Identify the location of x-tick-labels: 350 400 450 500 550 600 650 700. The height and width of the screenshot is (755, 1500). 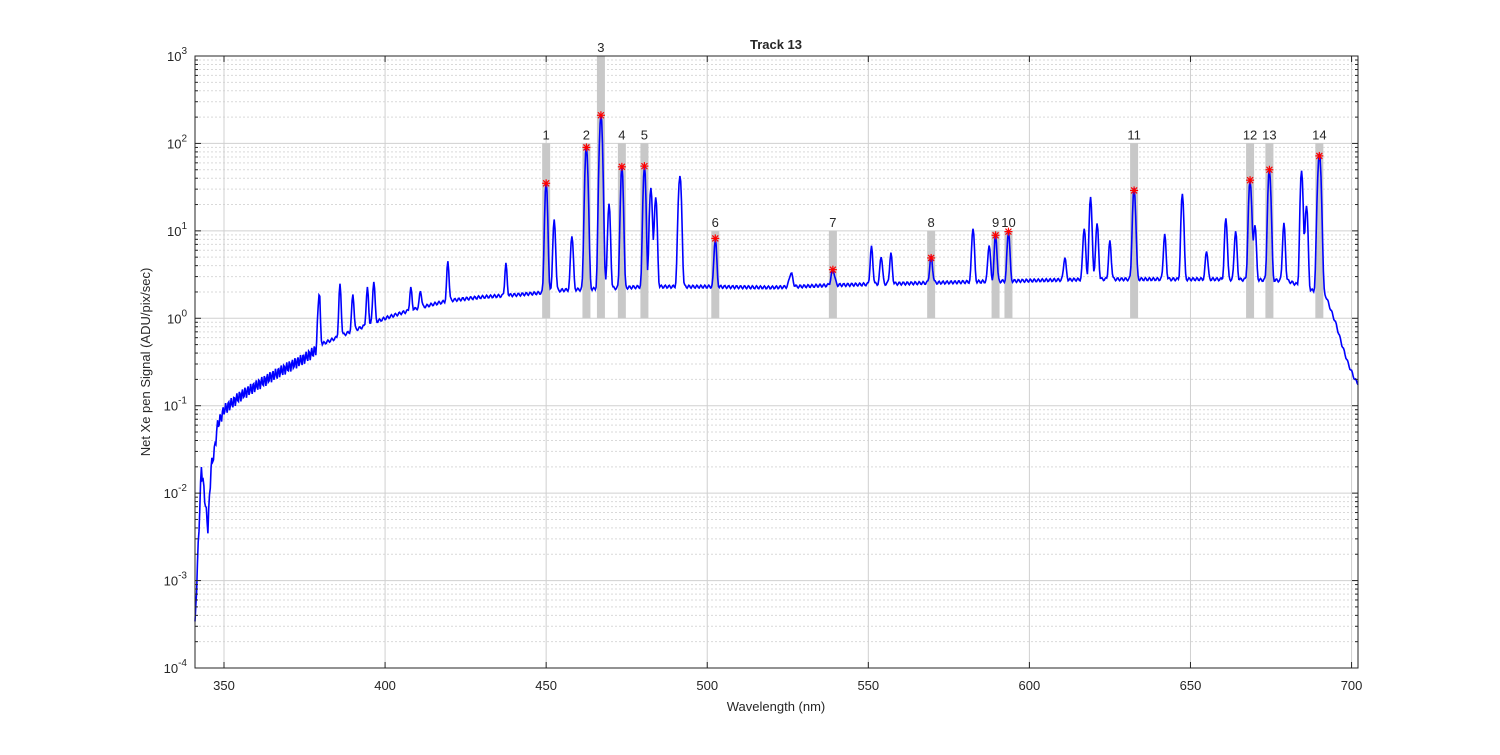
(787, 685).